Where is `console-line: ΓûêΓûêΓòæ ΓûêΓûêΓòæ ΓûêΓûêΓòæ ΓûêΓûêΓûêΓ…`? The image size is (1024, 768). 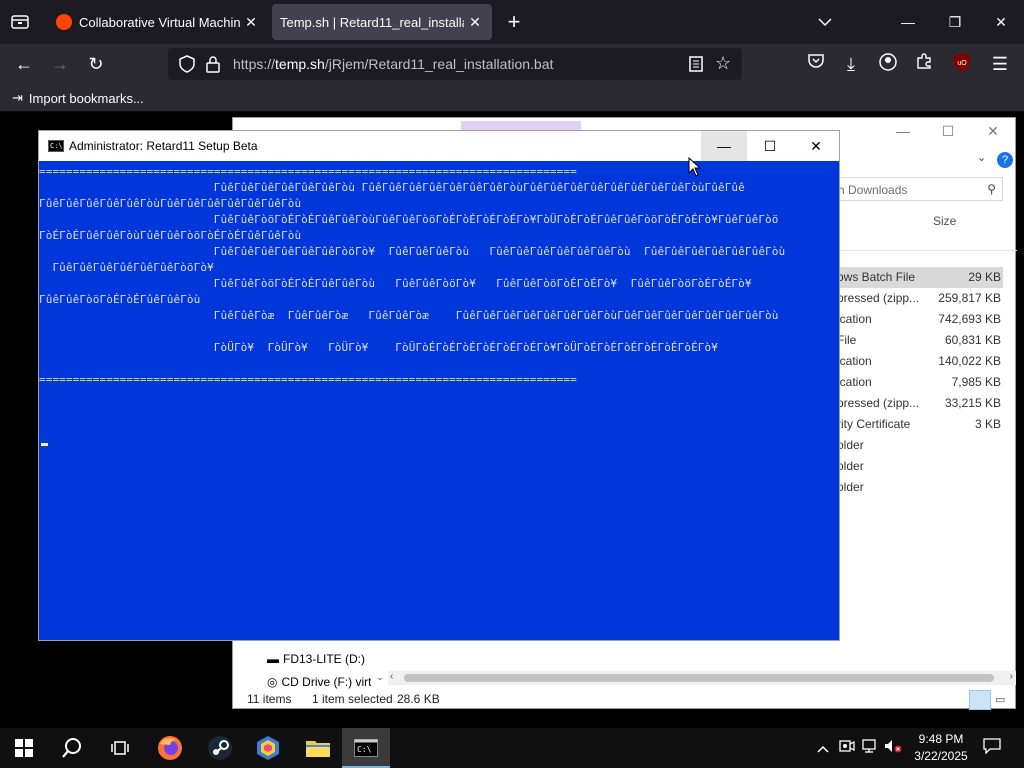 console-line: ΓûêΓûêΓòæ ΓûêΓûêΓòæ ΓûêΓûêΓòæ ΓûêΓûêΓûêΓ… is located at coordinates (409, 315).